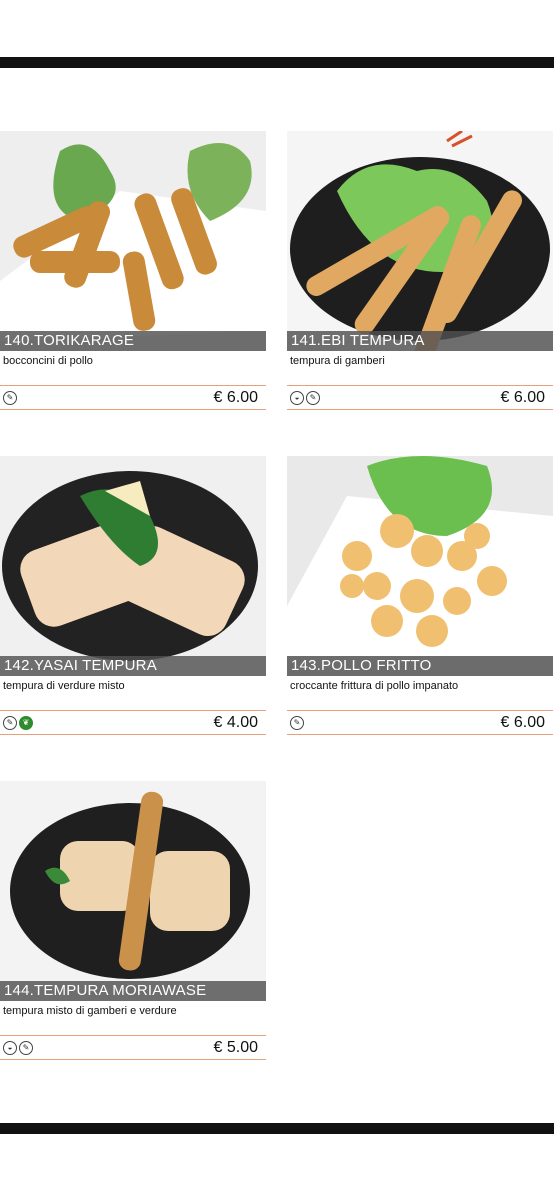  Describe the element at coordinates (105, 990) in the screenshot. I see `item-title: 144.TEMPURA MORIAWASE` at that location.